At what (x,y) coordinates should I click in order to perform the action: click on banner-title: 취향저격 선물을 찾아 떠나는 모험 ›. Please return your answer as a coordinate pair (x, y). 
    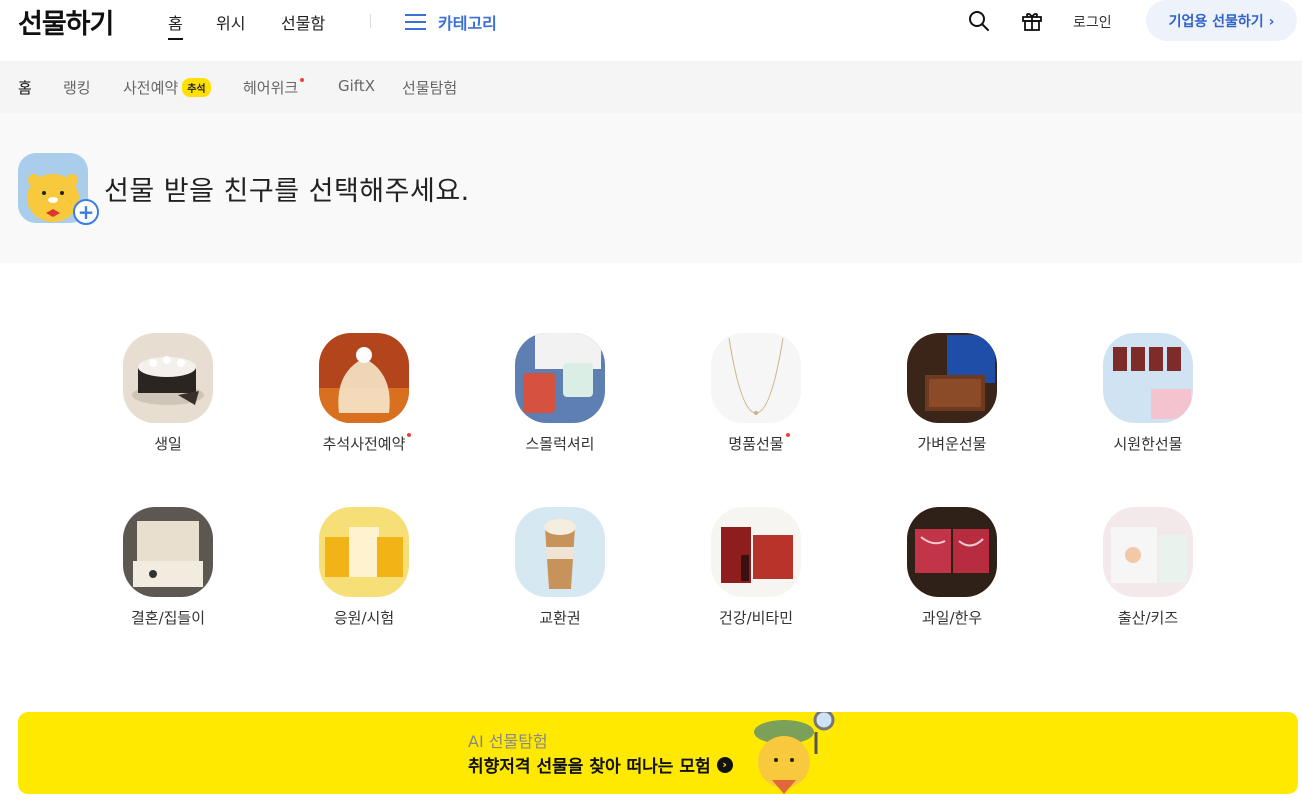
    Looking at the image, I should click on (600, 764).